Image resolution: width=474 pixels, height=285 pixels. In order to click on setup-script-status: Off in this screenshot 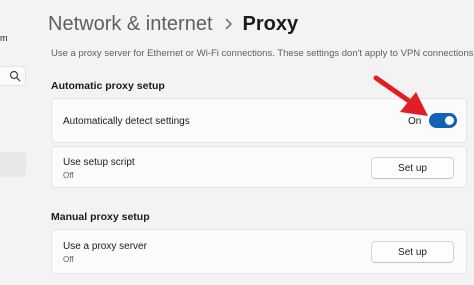, I will do `click(68, 175)`.